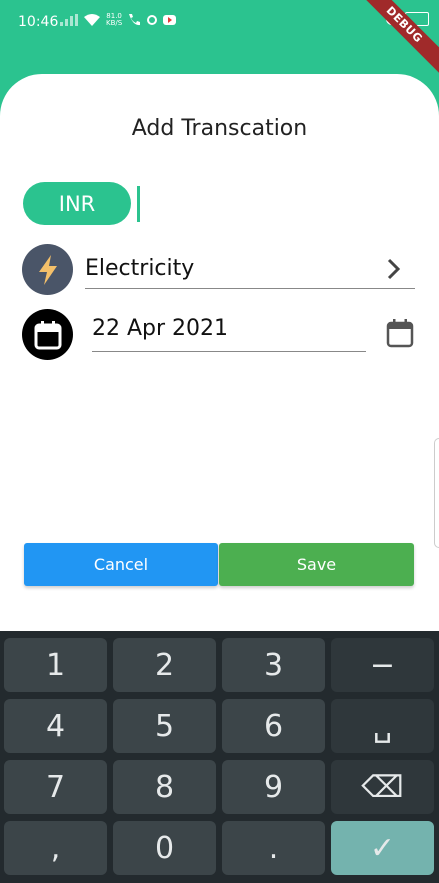 The width and height of the screenshot is (439, 883). I want to click on net-speed: 81.0 KB/S, so click(114, 20).